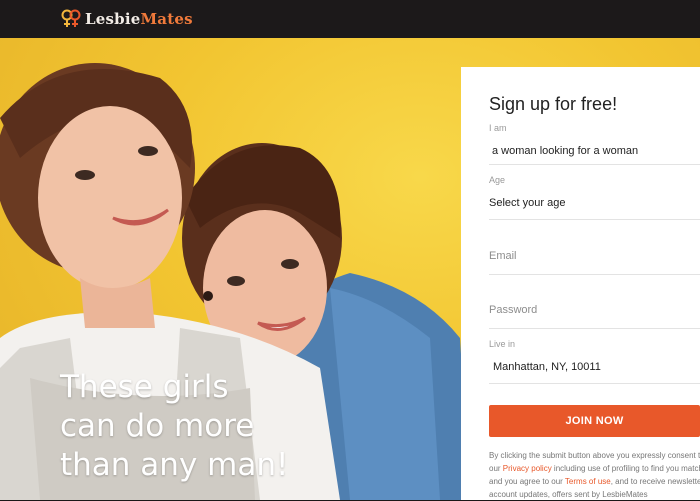 The height and width of the screenshot is (501, 700). I want to click on i-am-value: a woman looking for a woman, so click(565, 151).